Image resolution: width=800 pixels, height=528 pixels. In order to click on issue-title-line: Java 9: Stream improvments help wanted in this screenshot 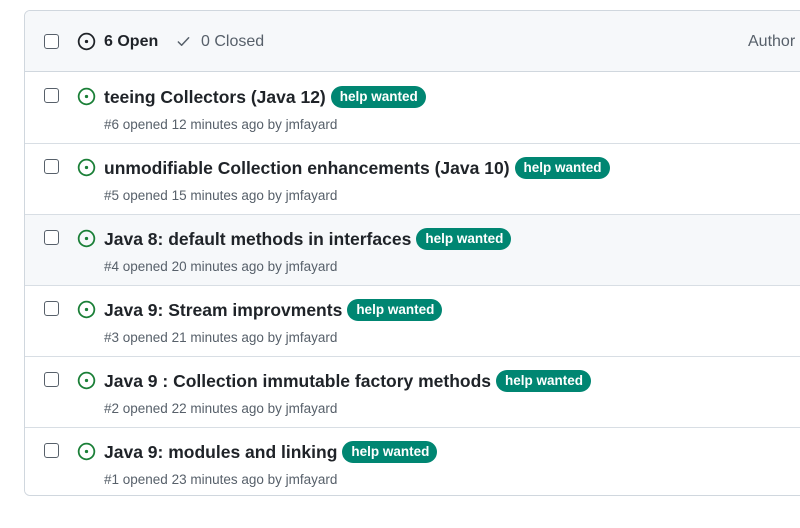, I will do `click(273, 310)`.